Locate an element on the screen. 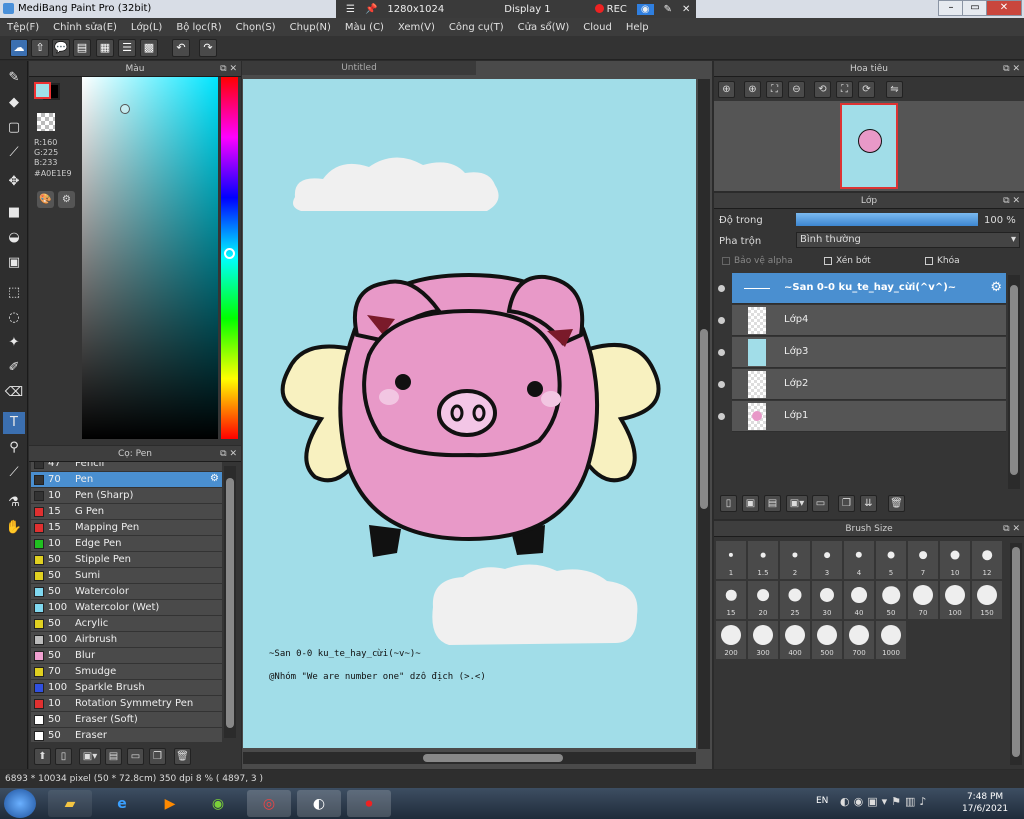  brush-item: 10 Rotation Symmetry Pen is located at coordinates (126, 704).